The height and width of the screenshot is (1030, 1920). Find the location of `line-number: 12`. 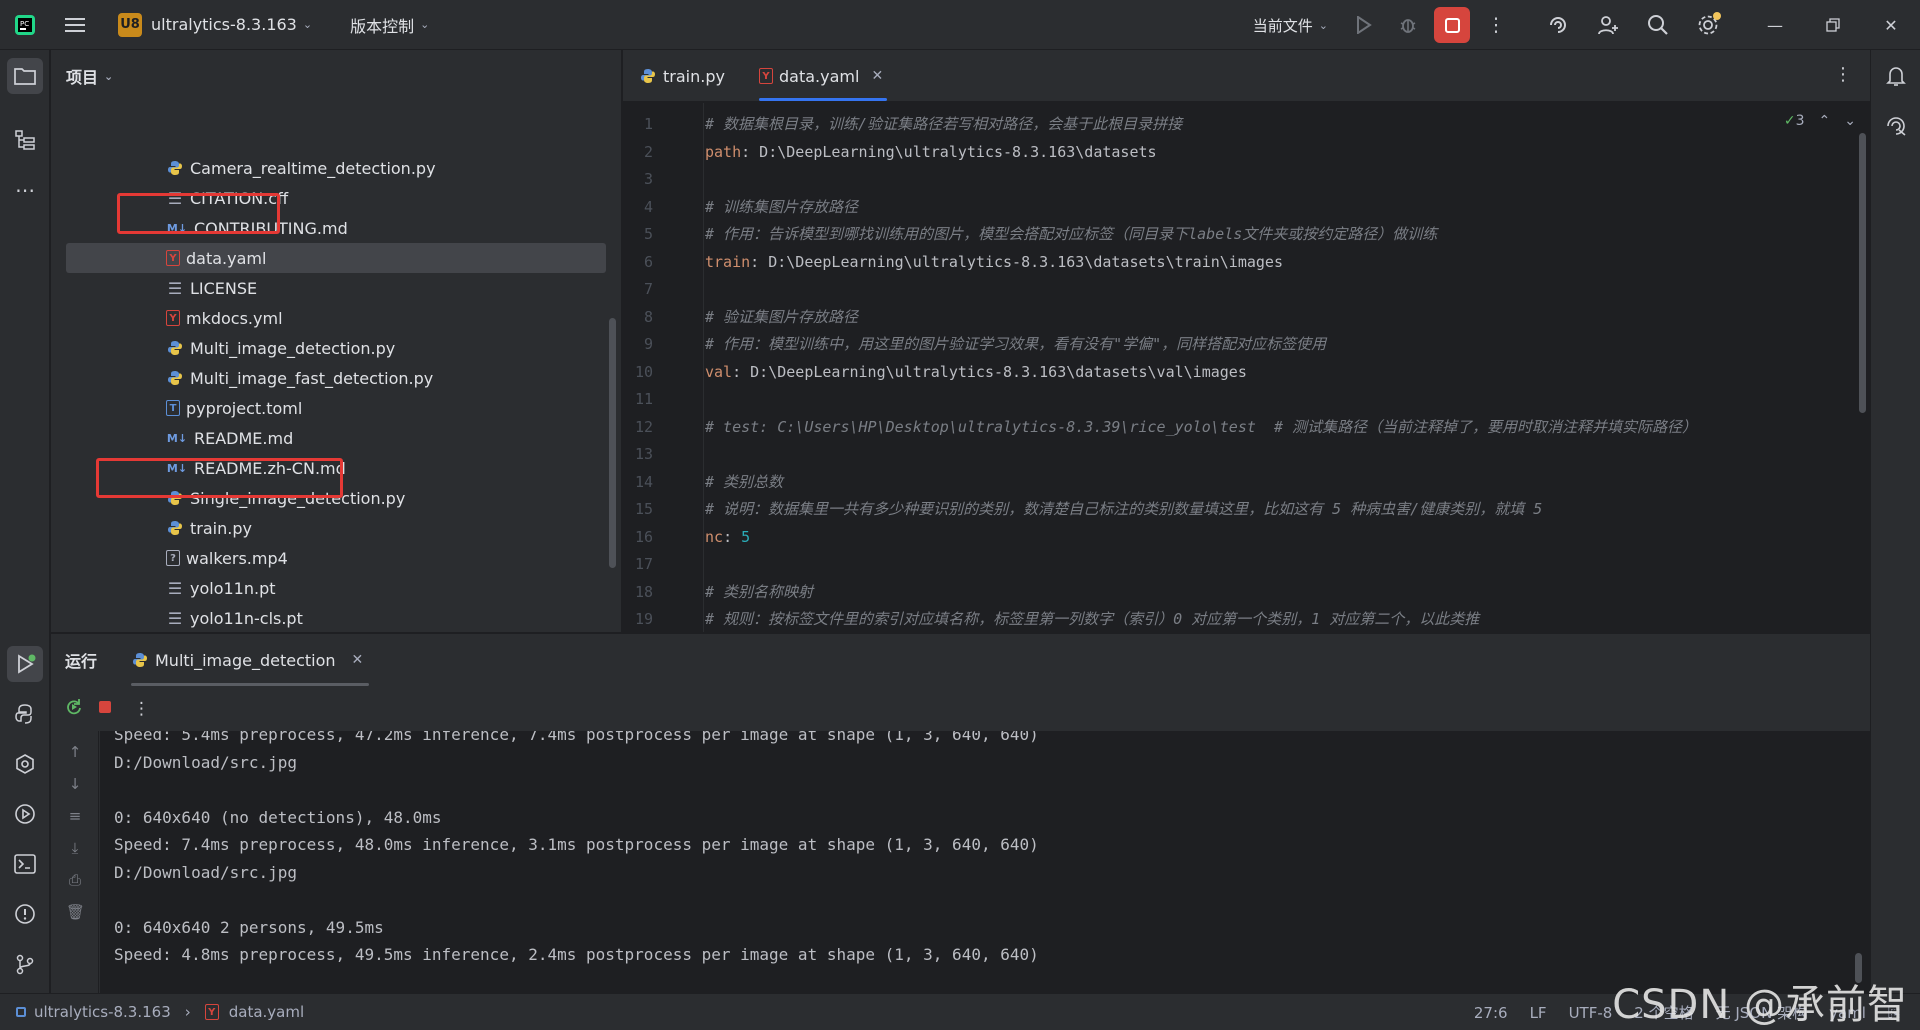

line-number: 12 is located at coordinates (643, 426).